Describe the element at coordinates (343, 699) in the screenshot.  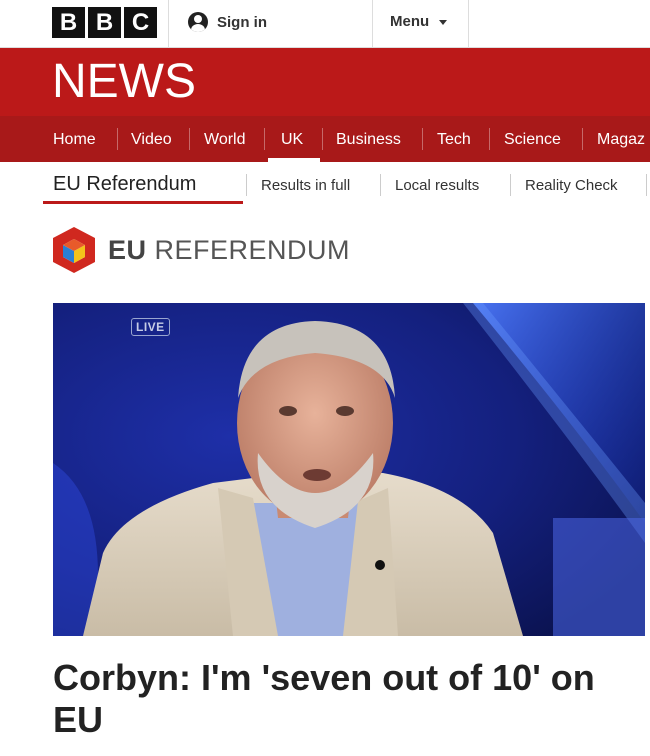
I see `article-headline: Corbyn: I'm 'seven out of 10' on EU` at that location.